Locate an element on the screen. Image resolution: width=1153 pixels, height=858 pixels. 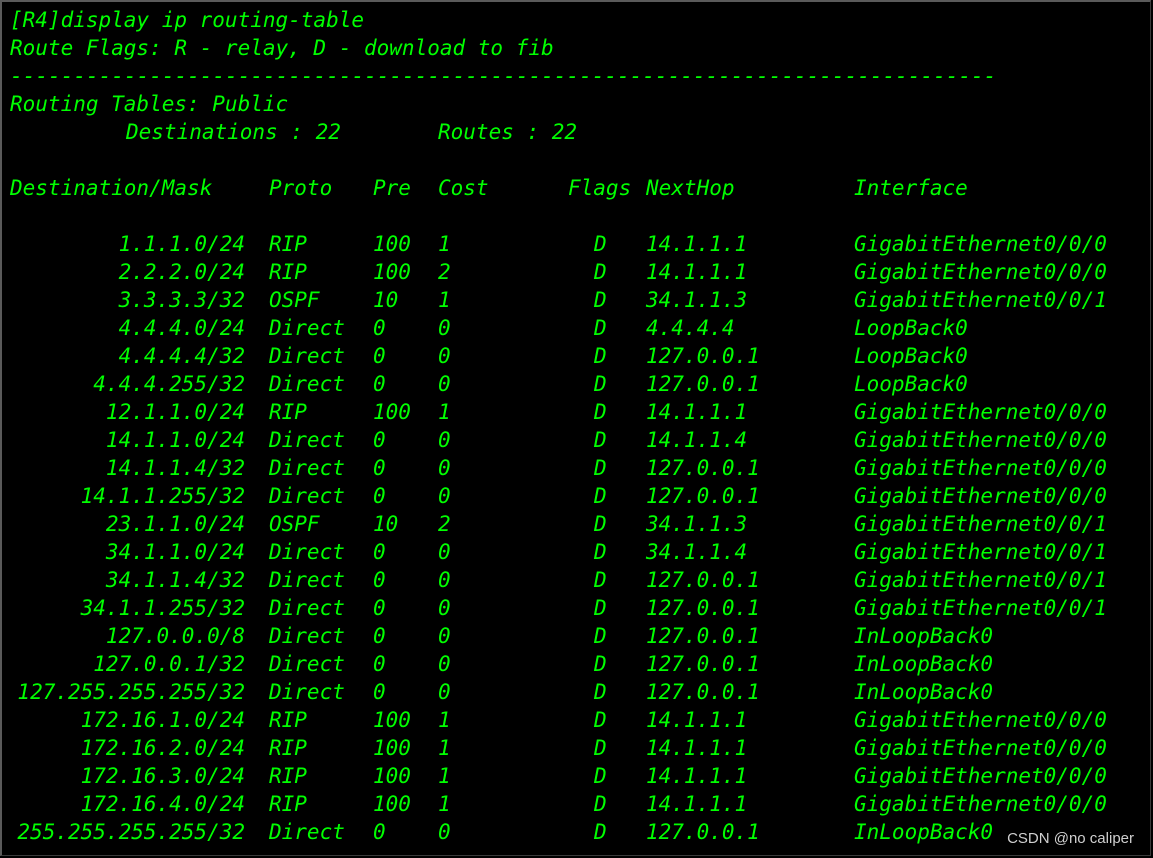
route-destination: 127.0.0.0/8 is located at coordinates (175, 636).